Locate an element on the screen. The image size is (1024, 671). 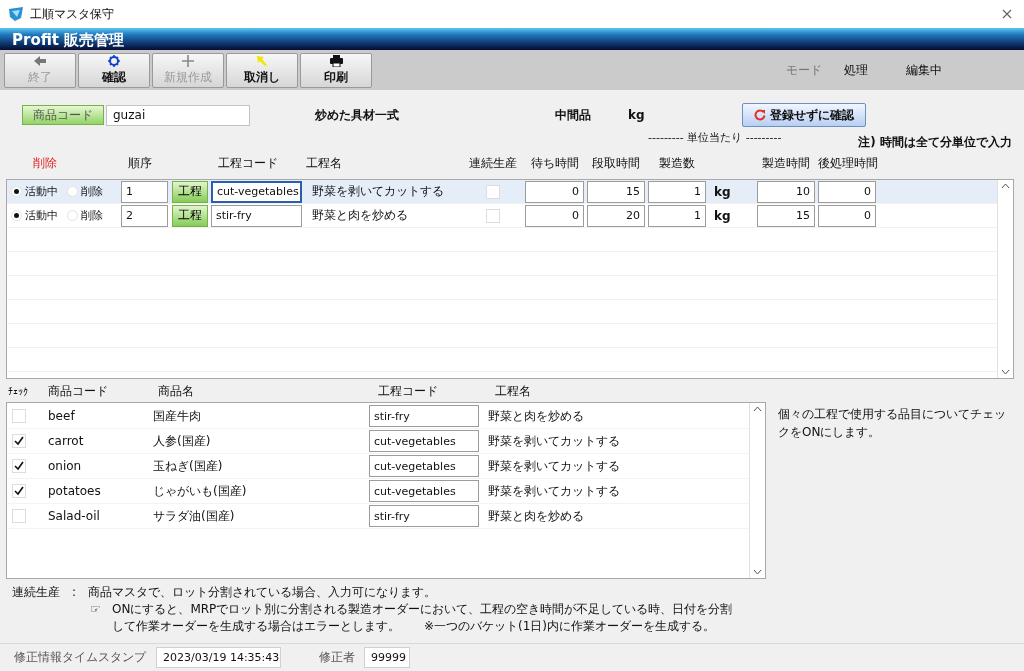
app-title: Profit 販売管理 is located at coordinates (68, 40).